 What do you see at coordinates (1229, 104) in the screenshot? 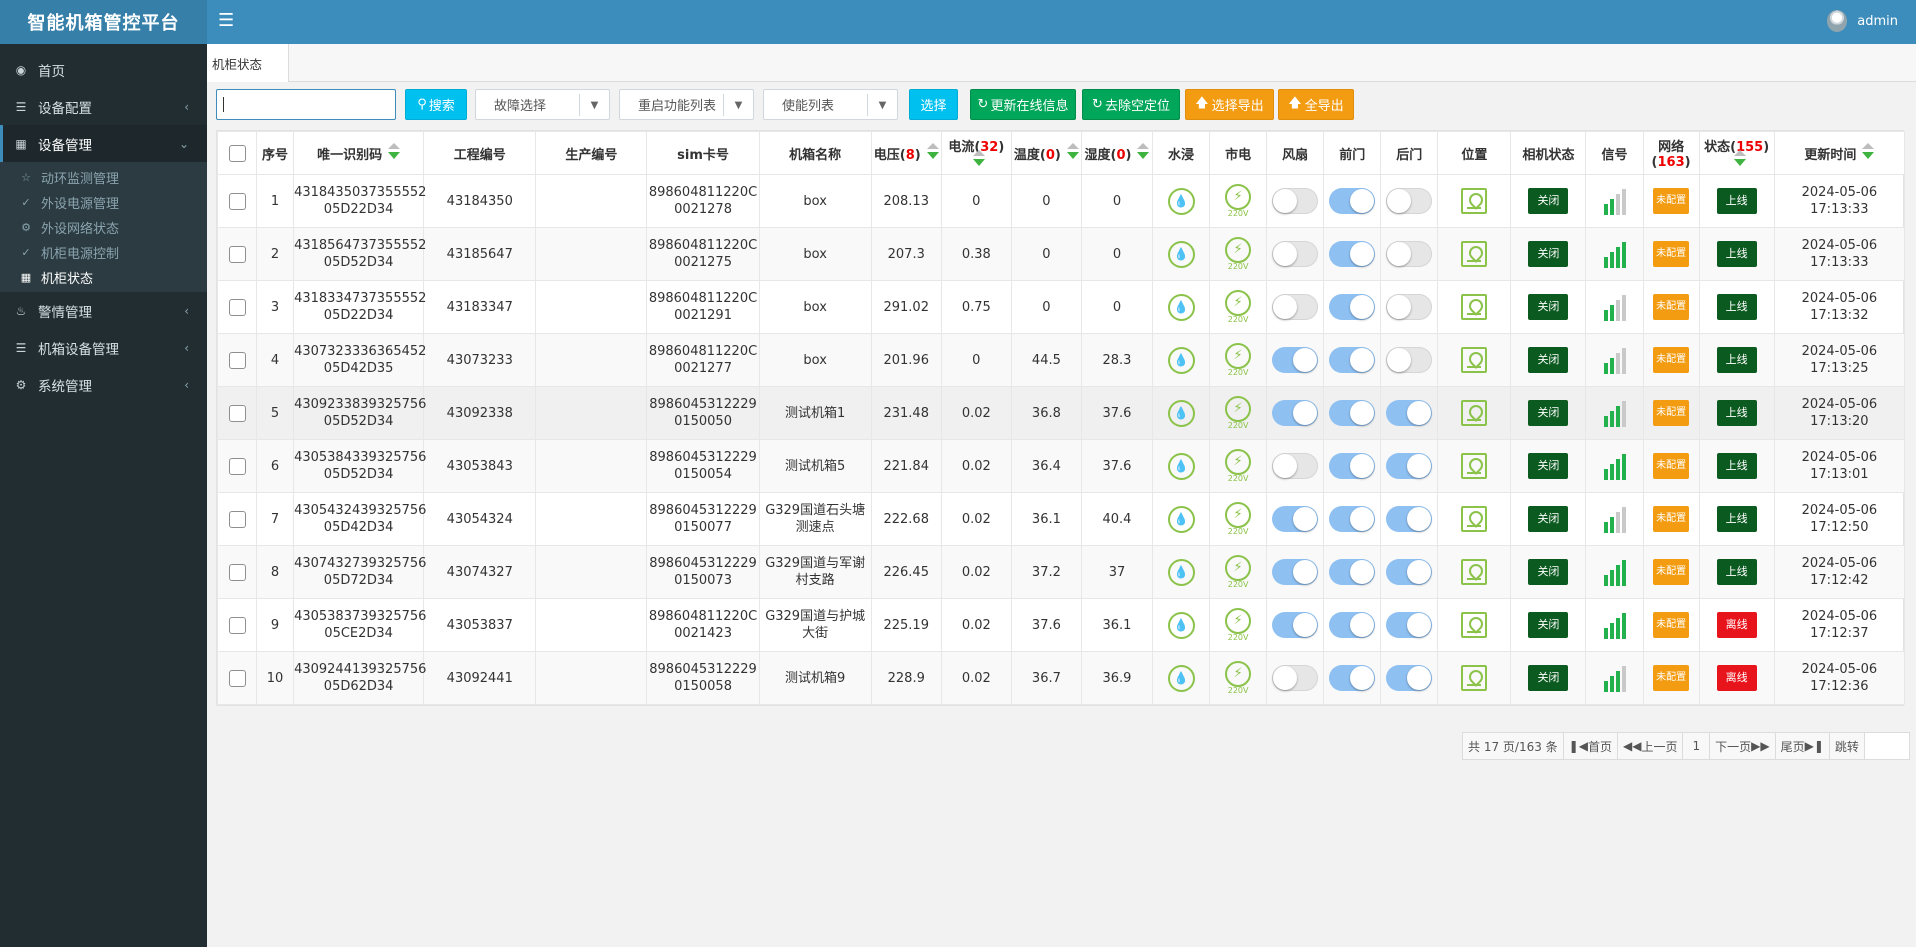
I see `export-selected-button: 🡅 选择导出` at bounding box center [1229, 104].